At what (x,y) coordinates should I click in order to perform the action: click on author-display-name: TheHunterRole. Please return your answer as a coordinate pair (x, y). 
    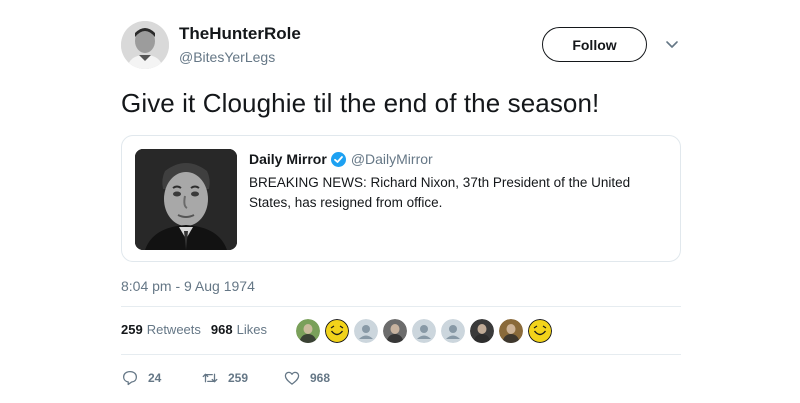
    Looking at the image, I should click on (240, 34).